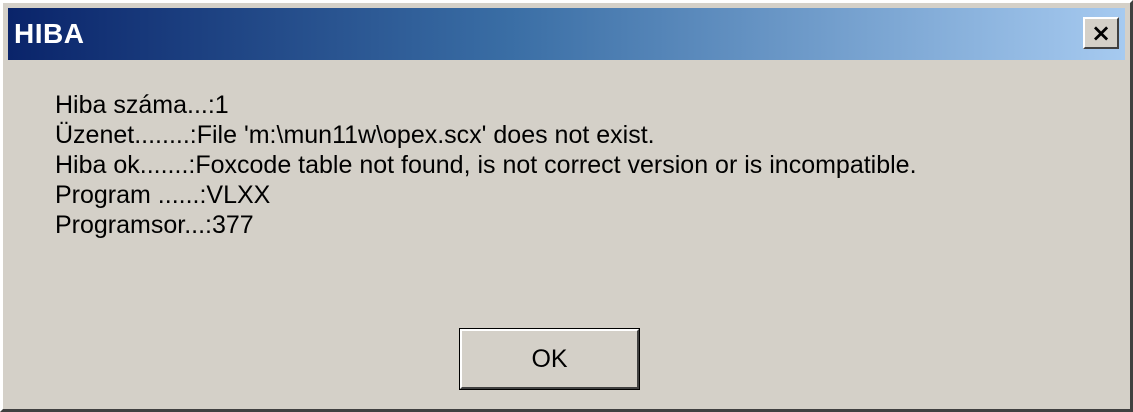  I want to click on close-button: ×, so click(1101, 33).